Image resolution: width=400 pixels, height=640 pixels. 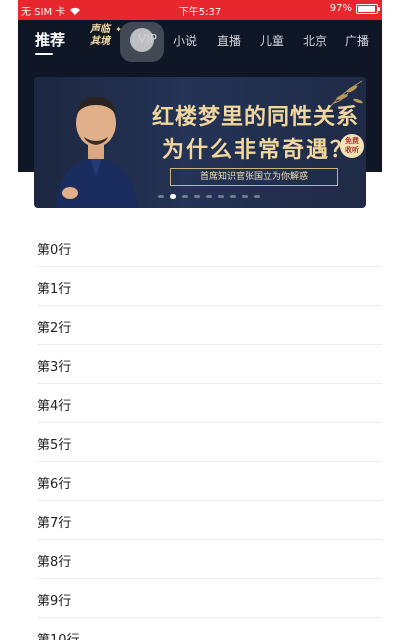 What do you see at coordinates (315, 40) in the screenshot?
I see `tab-beijing: 北京` at bounding box center [315, 40].